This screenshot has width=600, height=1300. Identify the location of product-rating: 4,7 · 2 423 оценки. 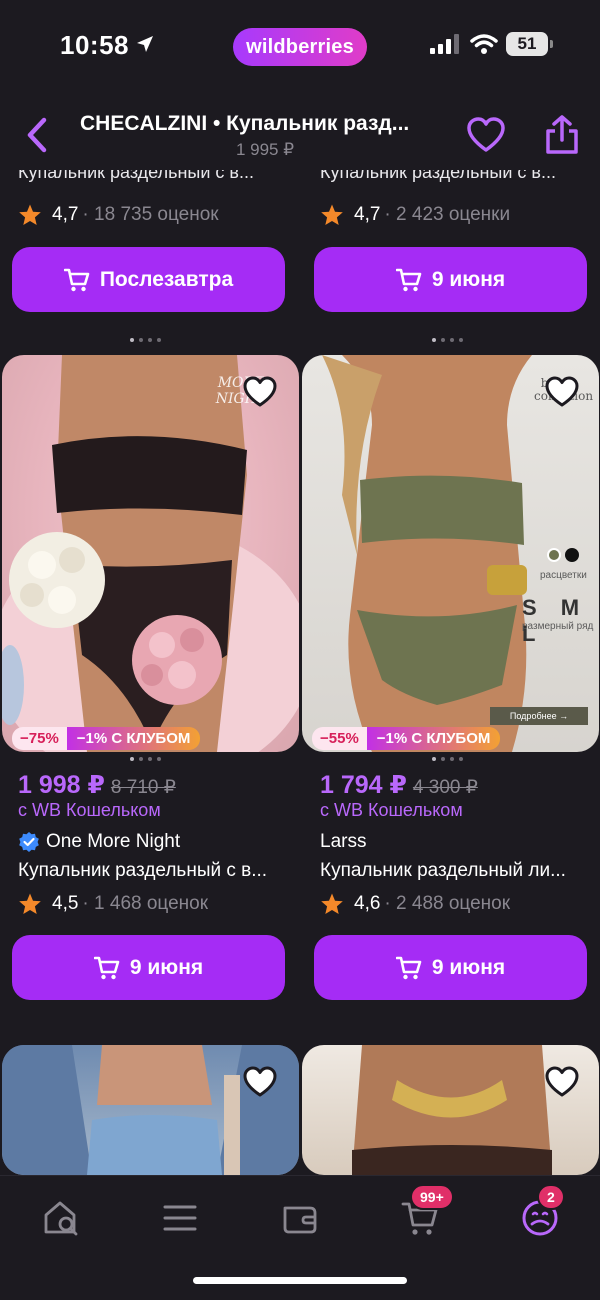
(415, 215).